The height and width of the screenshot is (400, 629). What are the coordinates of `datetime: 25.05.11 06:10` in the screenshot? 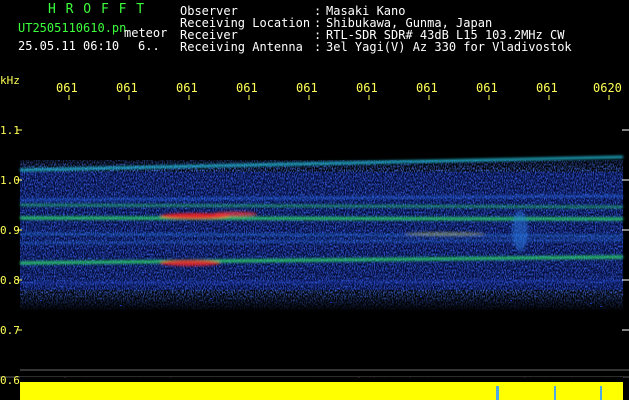 It's located at (69, 46).